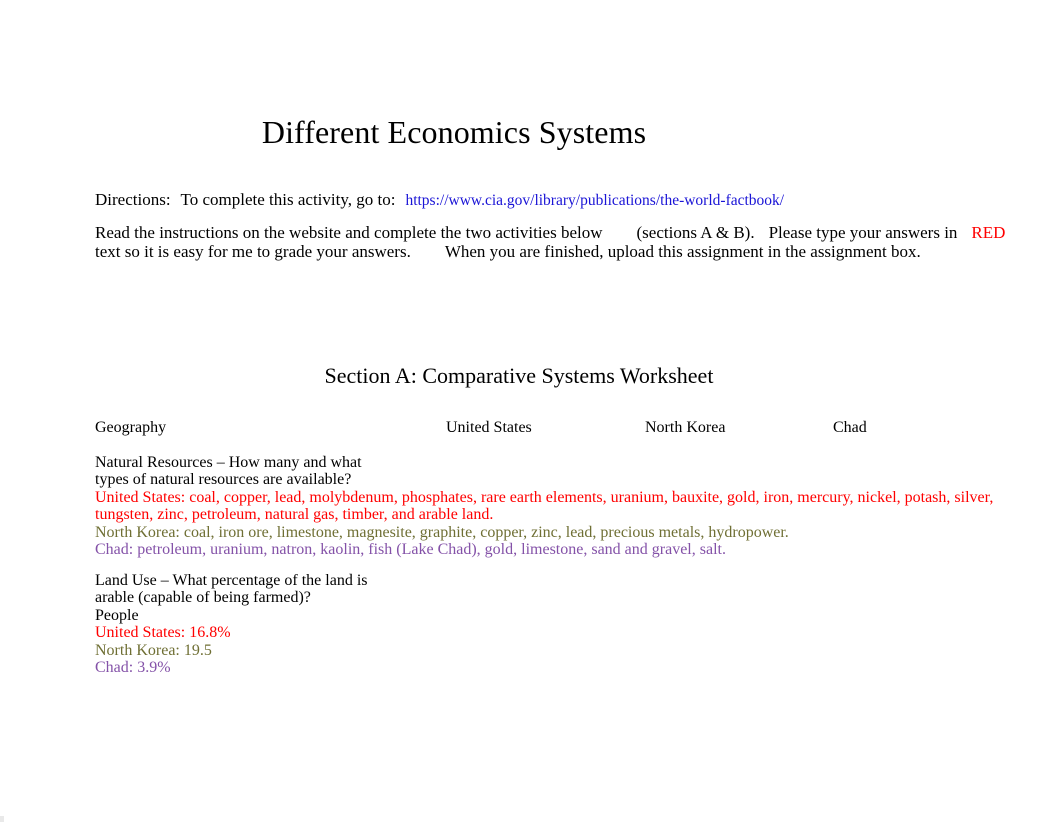 Image resolution: width=1062 pixels, height=822 pixels. Describe the element at coordinates (519, 375) in the screenshot. I see `section-a-heading: Section A: Comparative Systems Worksheet` at that location.